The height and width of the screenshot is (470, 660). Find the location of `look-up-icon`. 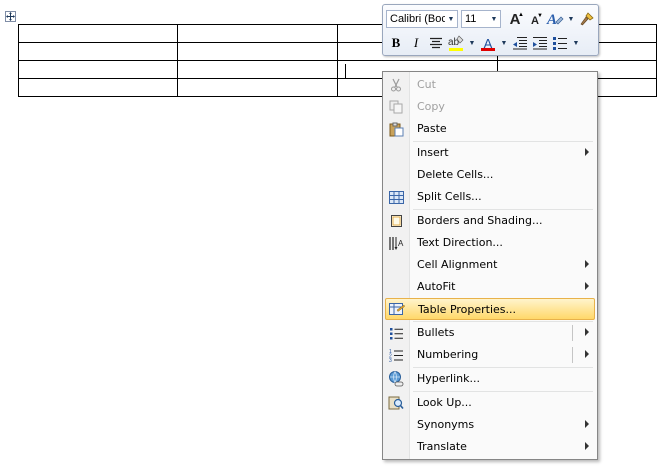

look-up-icon is located at coordinates (396, 403).